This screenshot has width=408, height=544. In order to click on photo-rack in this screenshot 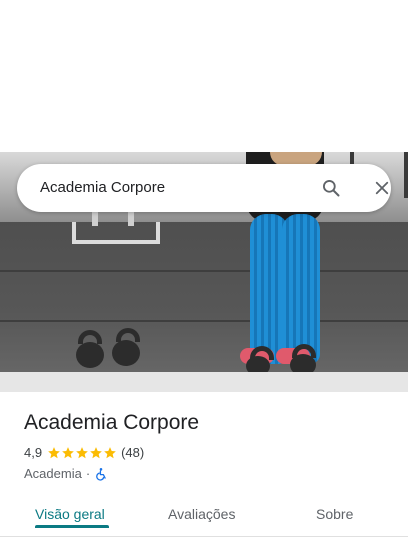, I will do `click(116, 233)`.